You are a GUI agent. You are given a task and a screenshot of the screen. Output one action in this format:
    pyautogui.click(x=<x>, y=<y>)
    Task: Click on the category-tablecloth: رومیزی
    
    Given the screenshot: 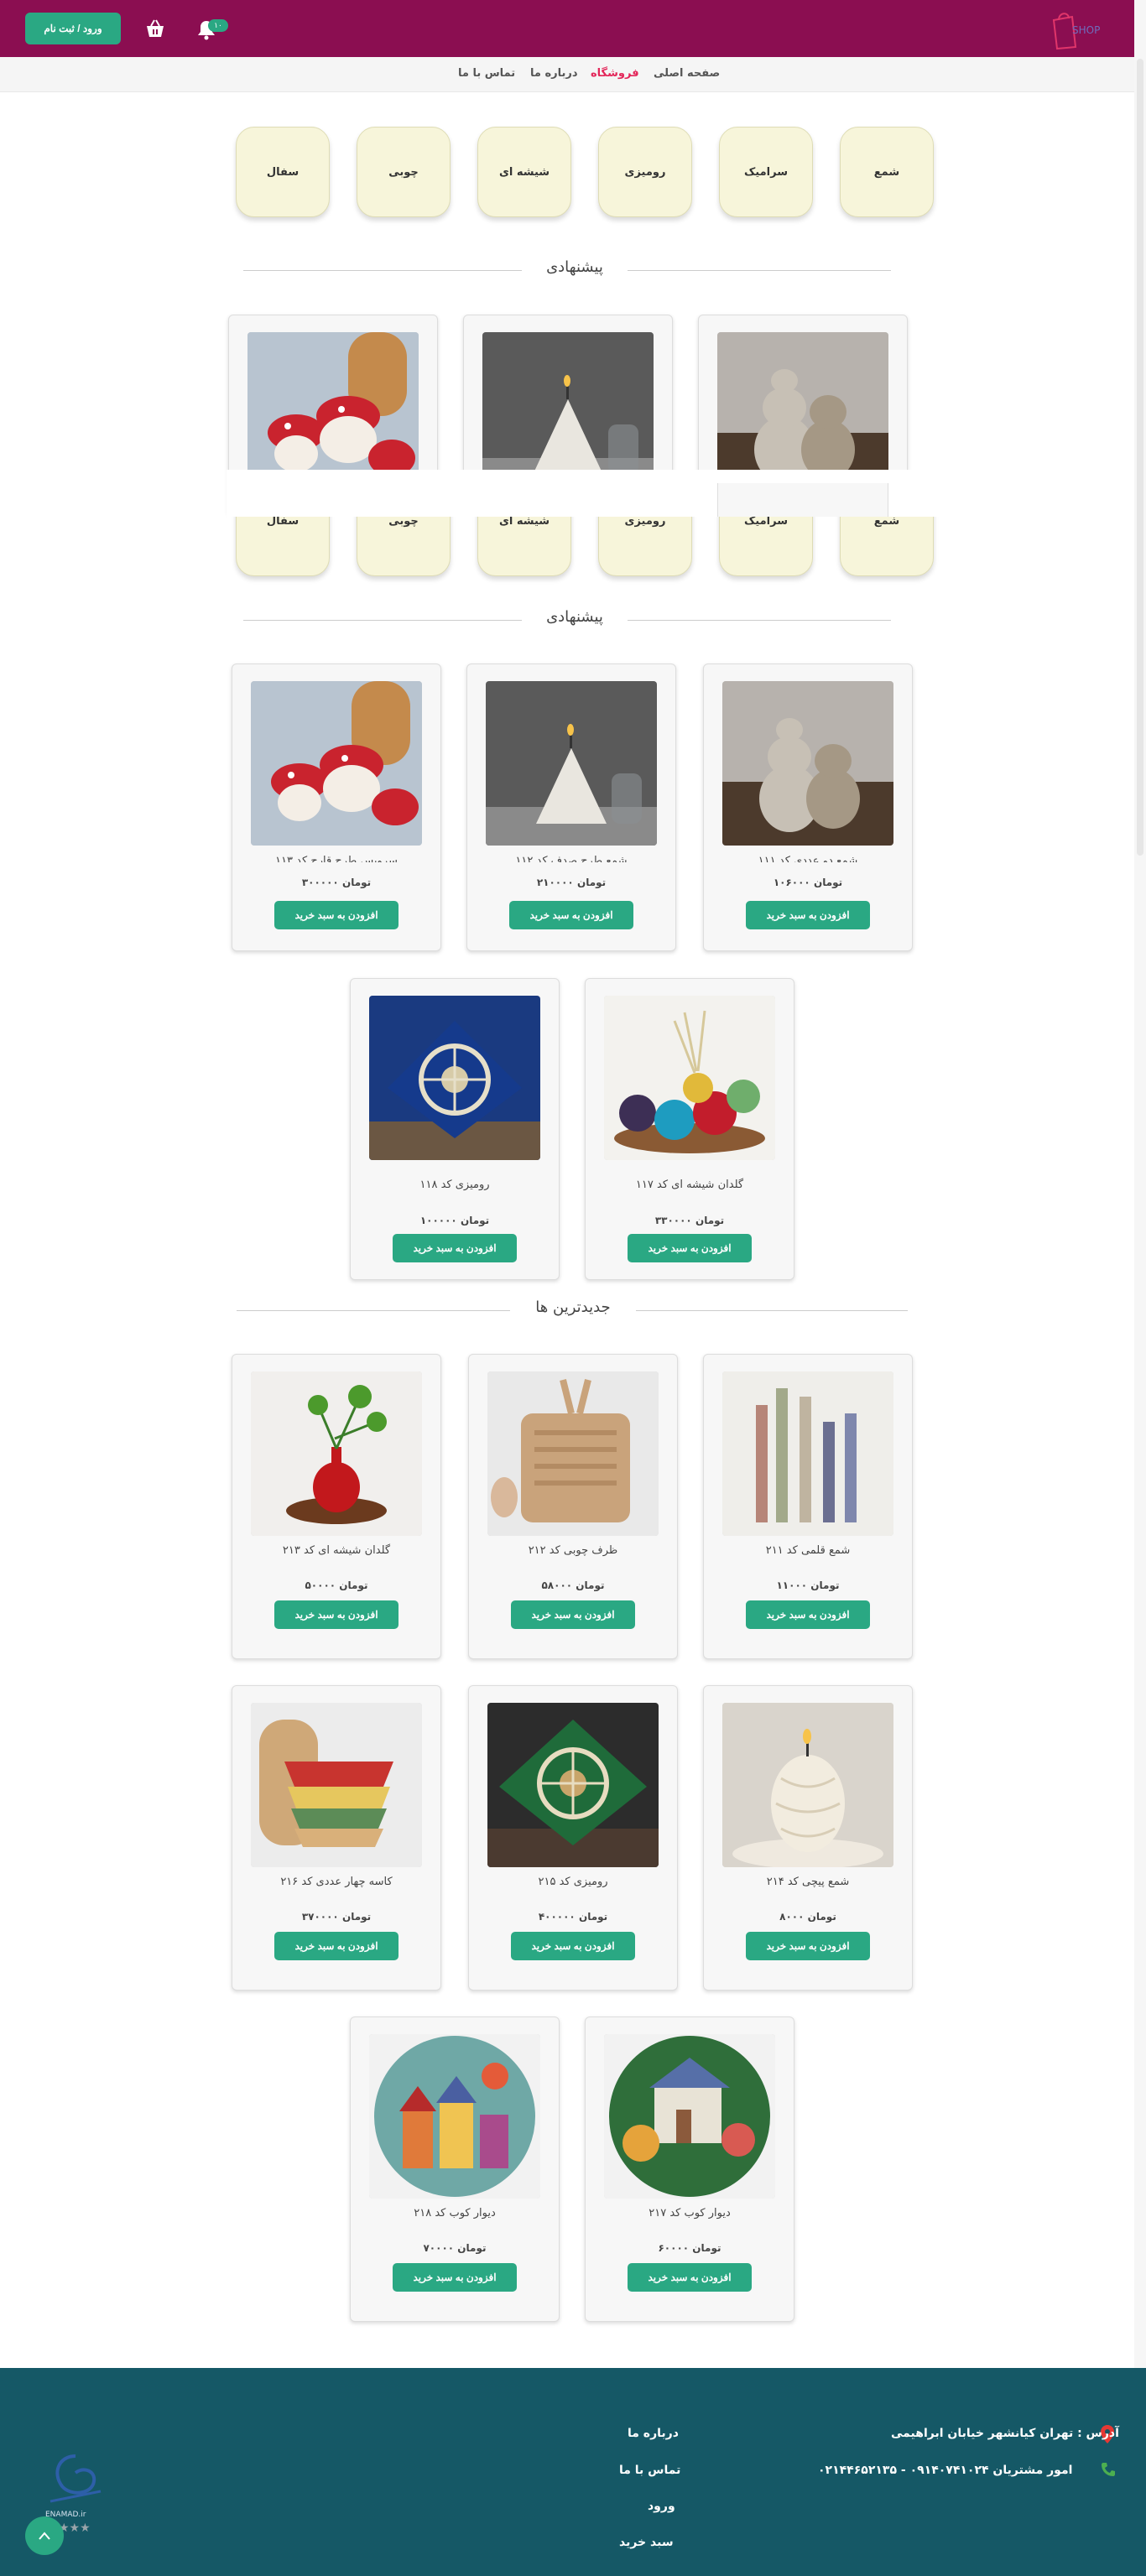 What is the action you would take?
    pyautogui.click(x=645, y=172)
    